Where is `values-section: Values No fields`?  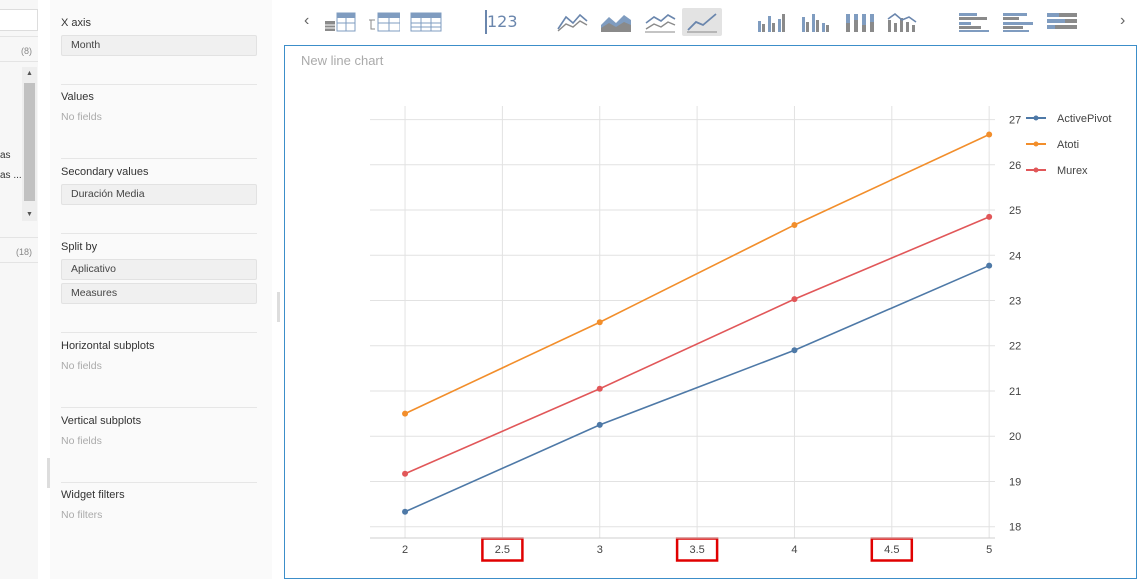
values-section: Values No fields is located at coordinates (159, 106).